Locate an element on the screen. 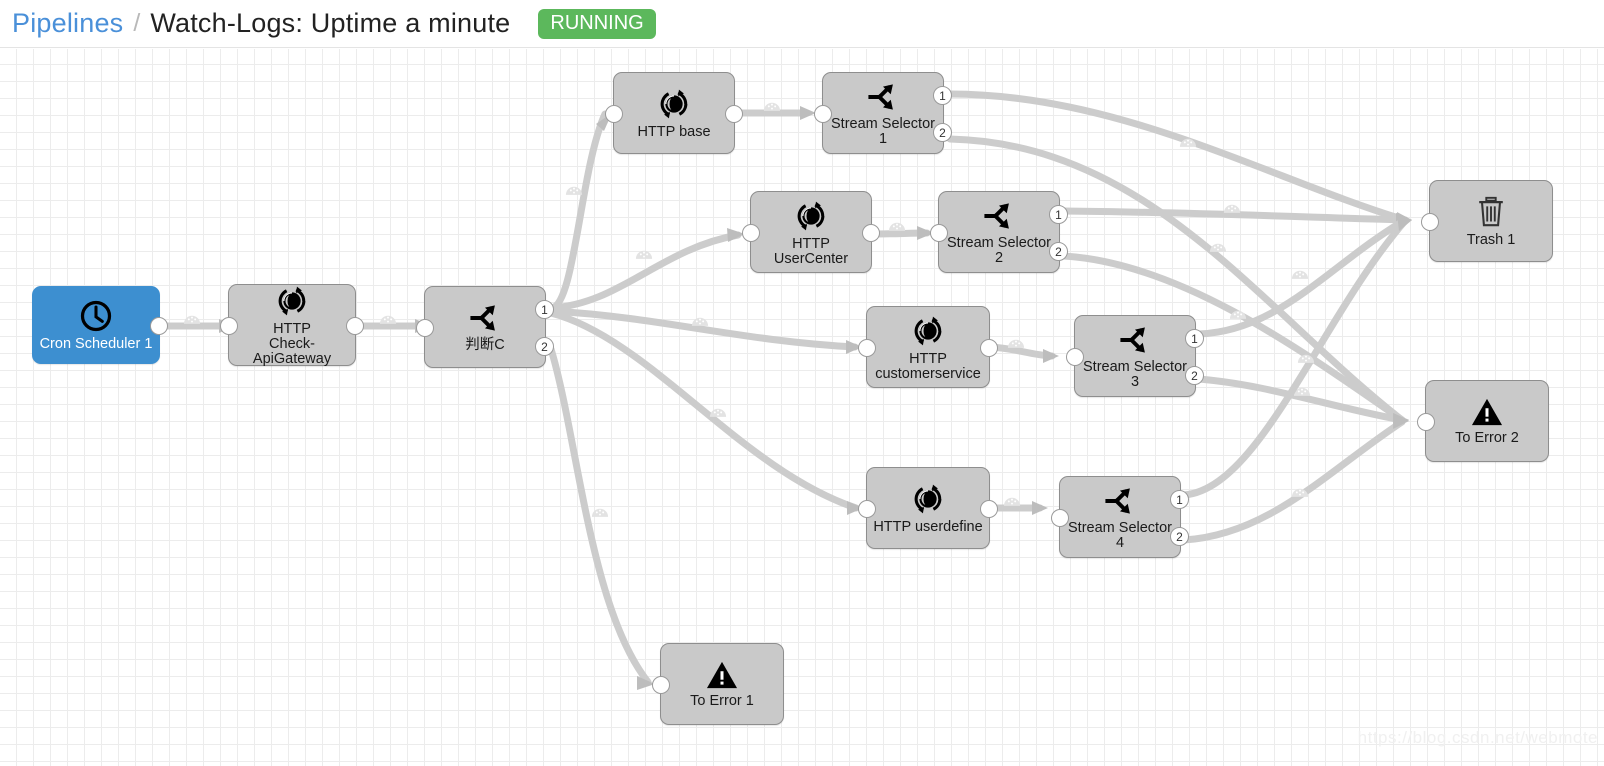 The height and width of the screenshot is (766, 1604). node-judge: 判断C 1 2 is located at coordinates (485, 327).